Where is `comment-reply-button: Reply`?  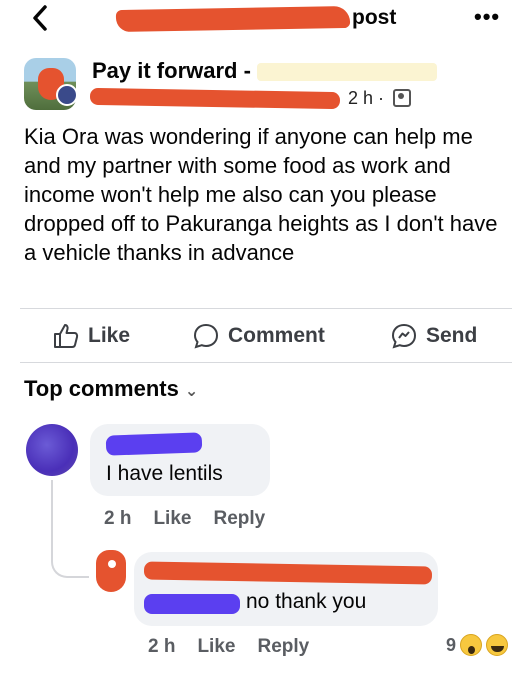
comment-reply-button: Reply is located at coordinates (239, 519).